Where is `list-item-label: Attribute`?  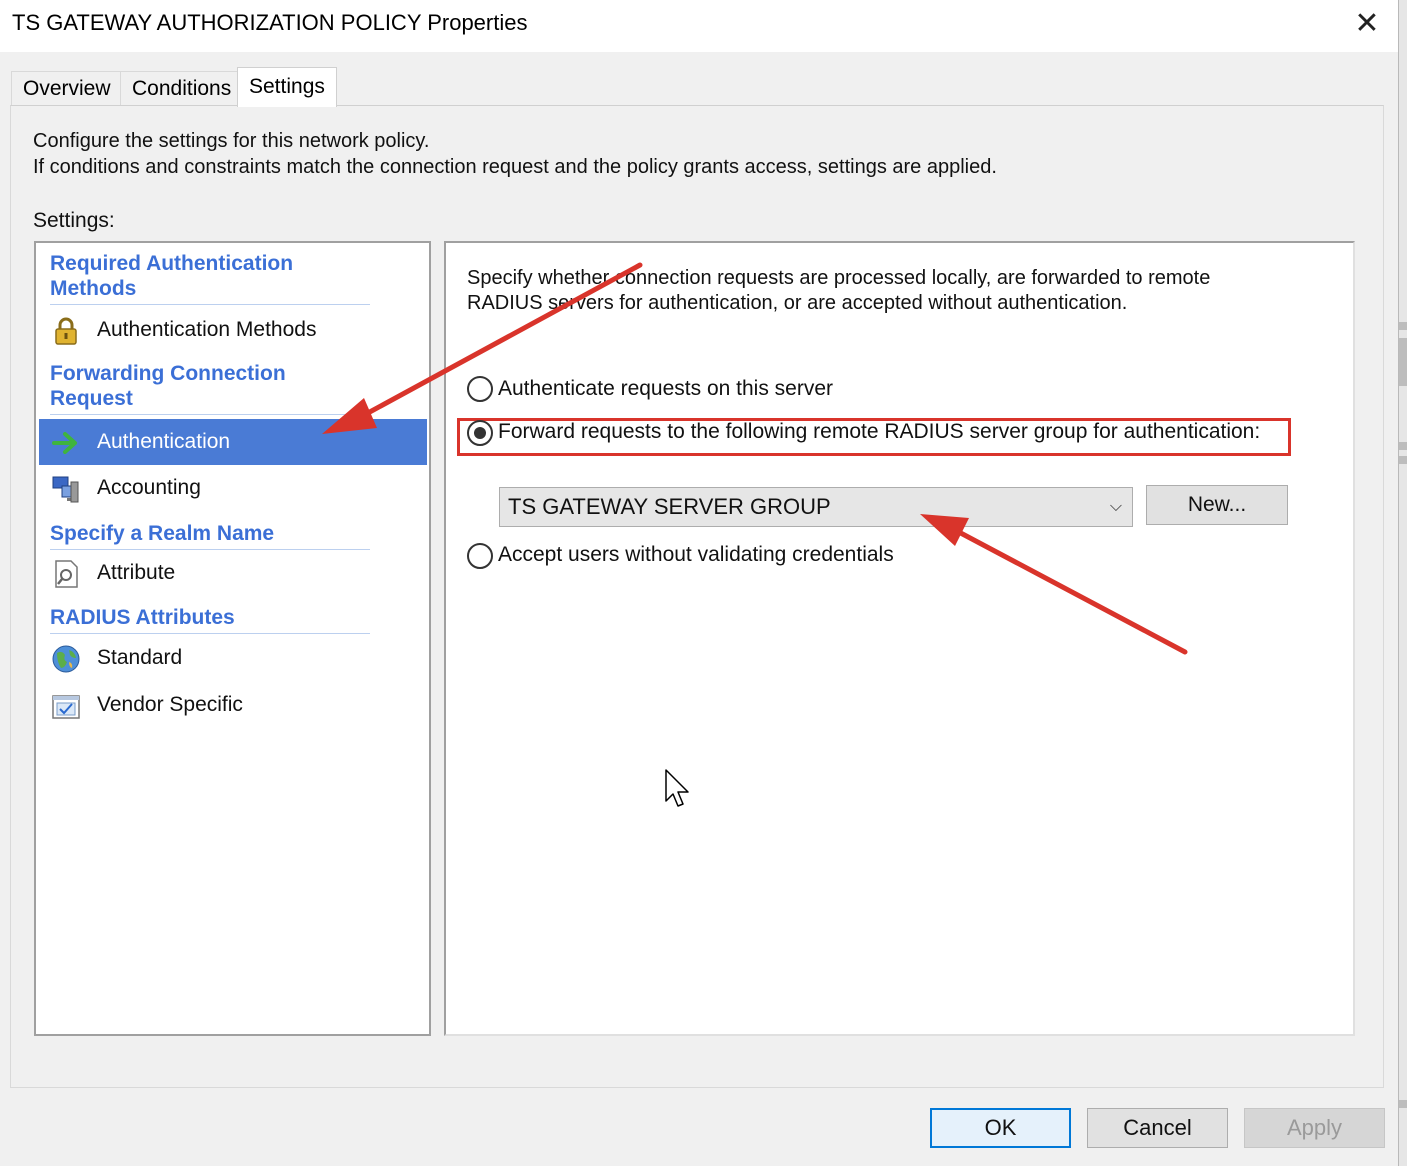 list-item-label: Attribute is located at coordinates (136, 572).